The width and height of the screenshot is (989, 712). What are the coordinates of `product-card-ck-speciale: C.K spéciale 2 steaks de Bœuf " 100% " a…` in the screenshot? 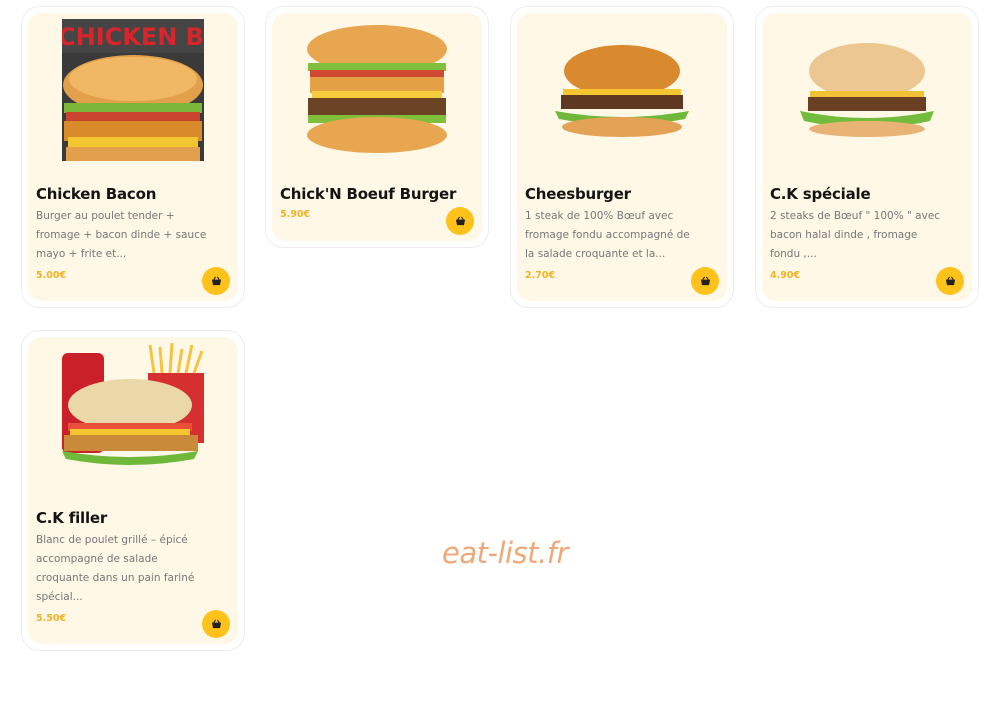 It's located at (867, 157).